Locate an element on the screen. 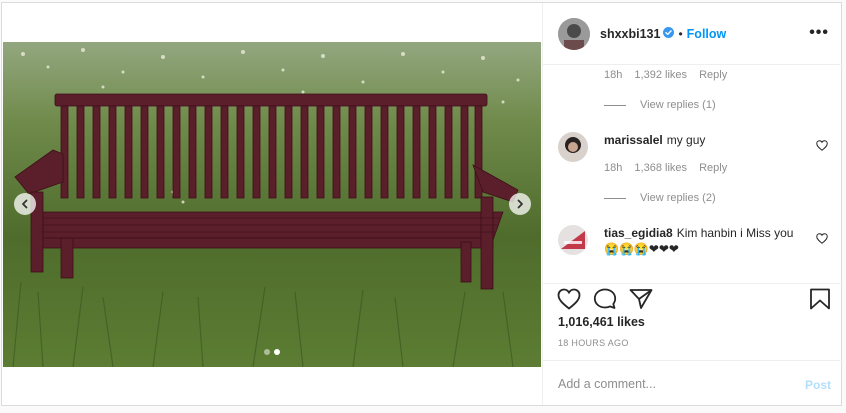 This screenshot has height=413, width=846. previous-slide-button is located at coordinates (25, 204).